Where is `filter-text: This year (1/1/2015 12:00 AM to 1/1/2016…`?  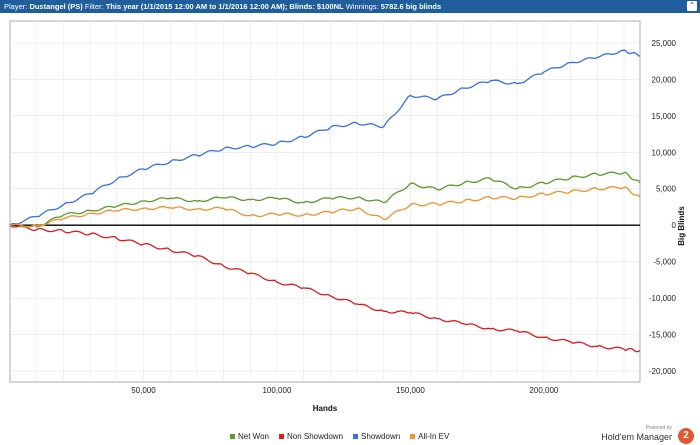
filter-text: This year (1/1/2015 12:00 AM to 1/1/2016… is located at coordinates (224, 6).